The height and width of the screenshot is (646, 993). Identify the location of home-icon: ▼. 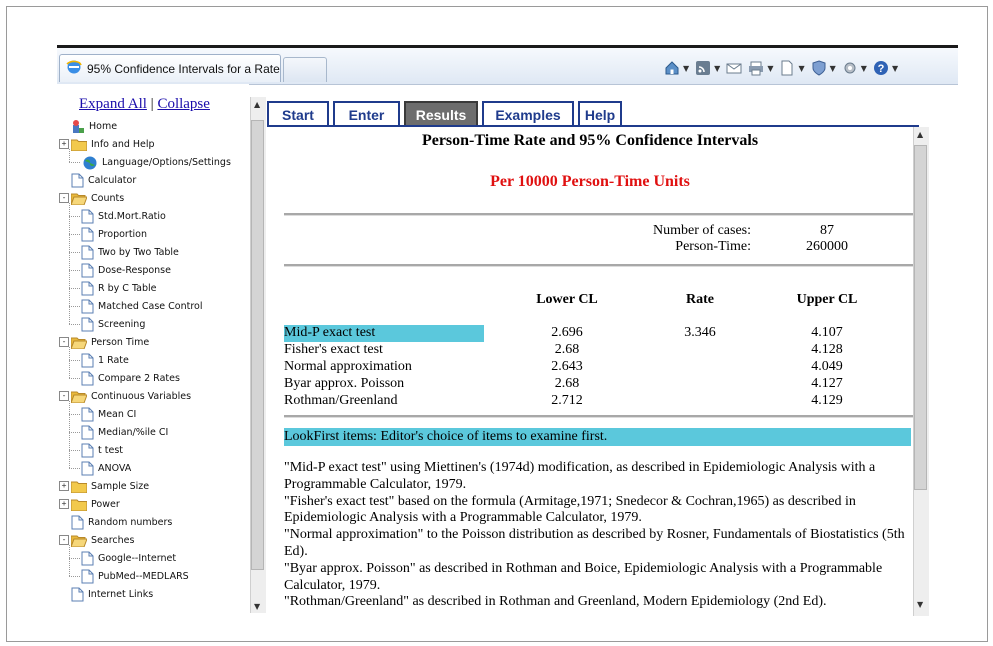
(676, 68).